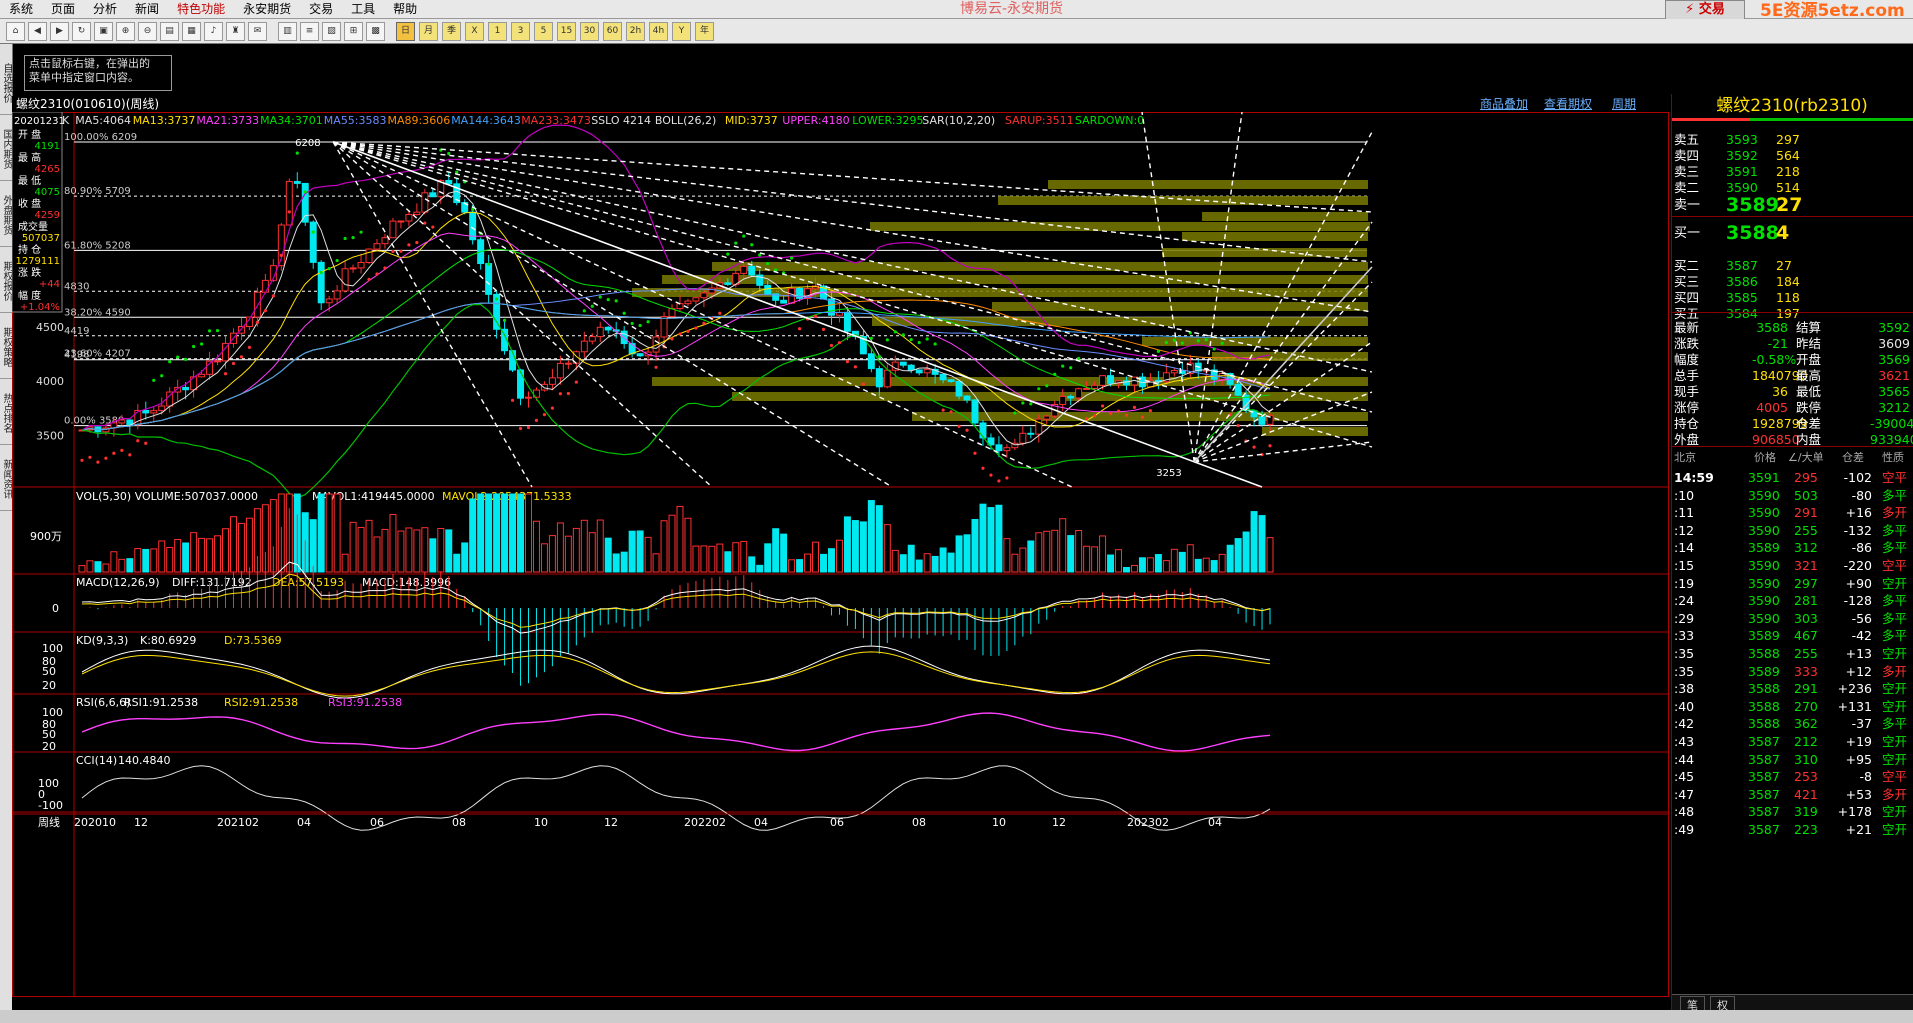  I want to click on left-tab-3: 期权报价, so click(6, 281).